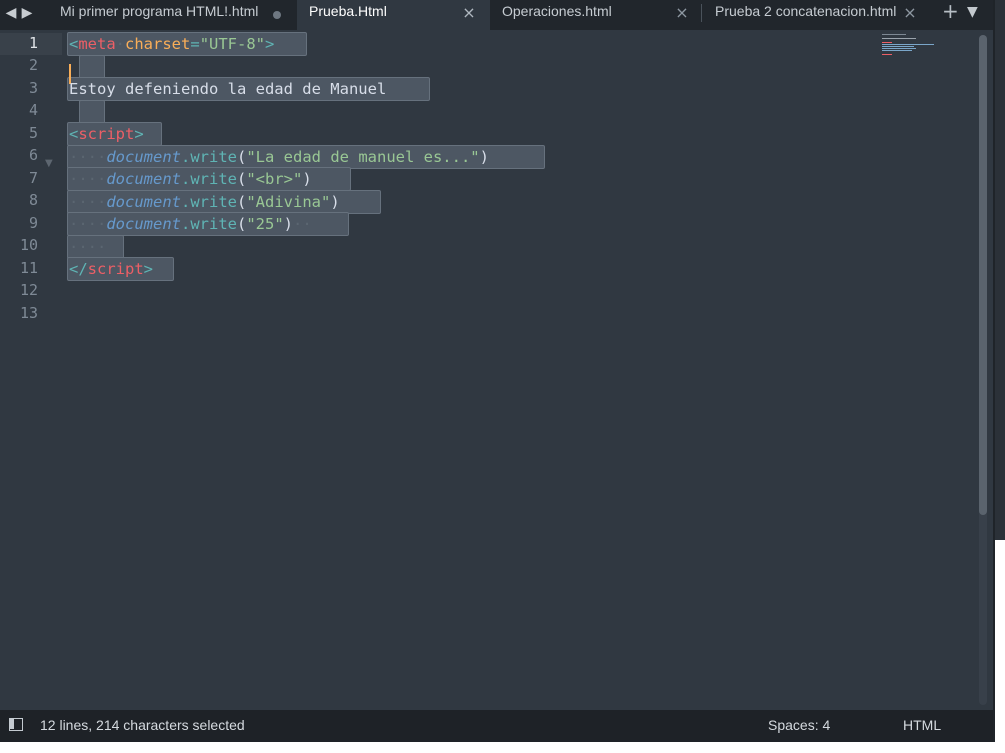 The height and width of the screenshot is (753, 1005). What do you see at coordinates (265, 224) in the screenshot?
I see `string-literal: "25"` at bounding box center [265, 224].